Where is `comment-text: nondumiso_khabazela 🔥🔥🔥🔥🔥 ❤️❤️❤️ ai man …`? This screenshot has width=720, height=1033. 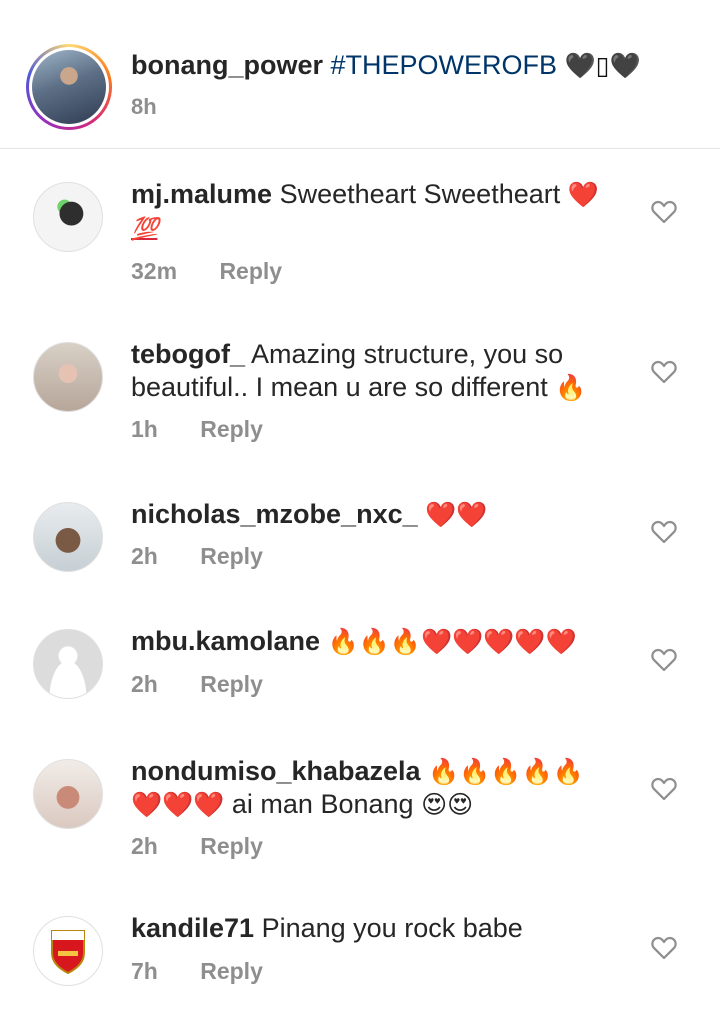
comment-text: nondumiso_khabazela 🔥🔥🔥🔥🔥 ❤️❤️❤️ ai man … is located at coordinates (376, 788).